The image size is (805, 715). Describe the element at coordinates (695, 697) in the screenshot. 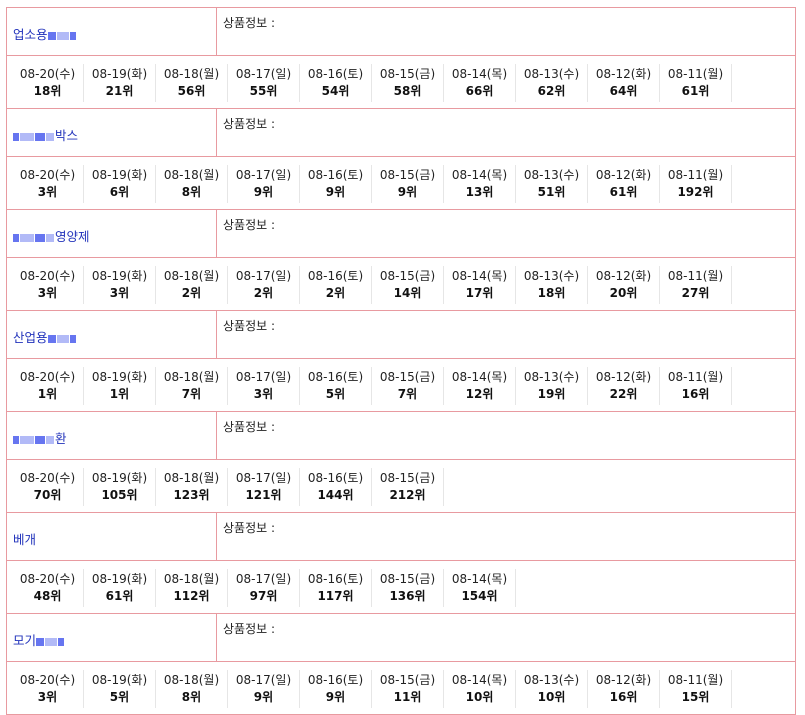

I see `rank-value: 15위` at that location.